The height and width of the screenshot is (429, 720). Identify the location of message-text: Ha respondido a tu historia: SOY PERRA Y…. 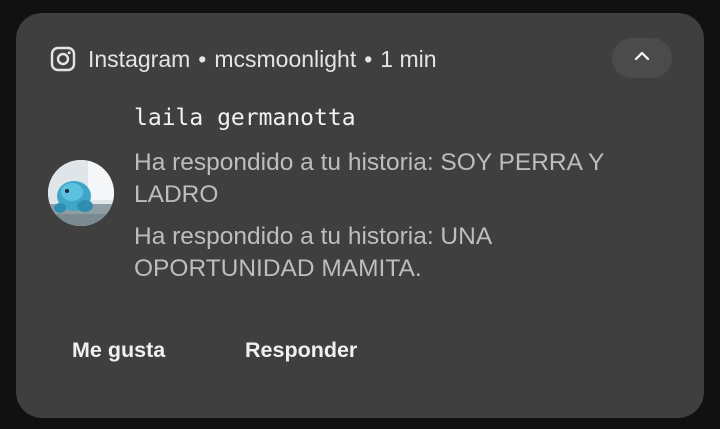
(369, 178).